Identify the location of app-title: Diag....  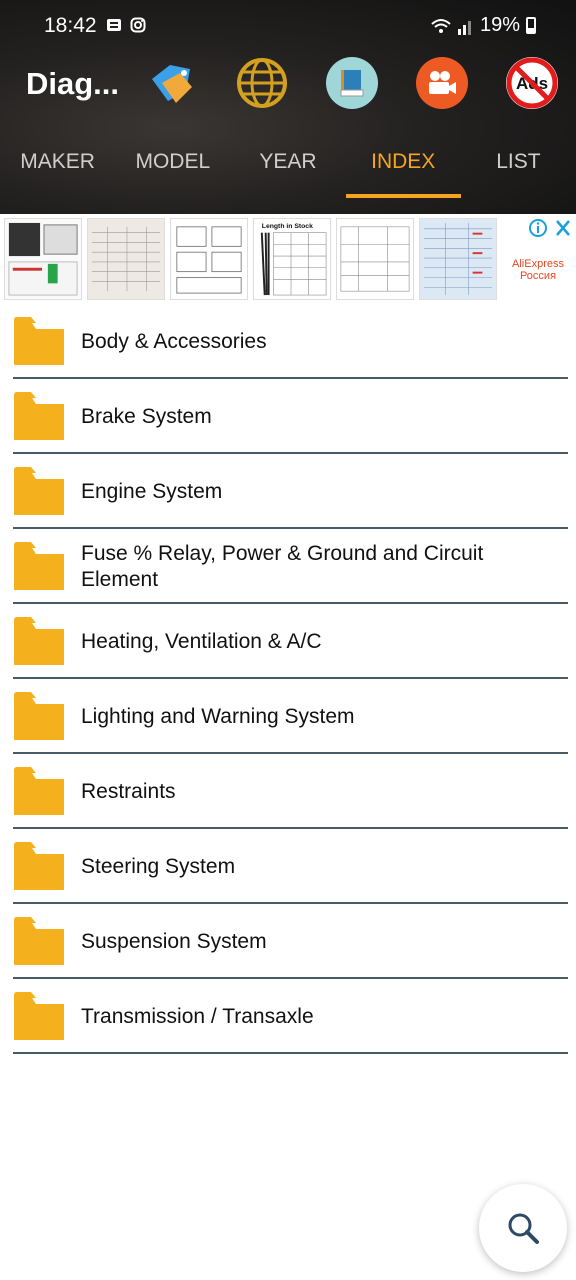
(73, 83).